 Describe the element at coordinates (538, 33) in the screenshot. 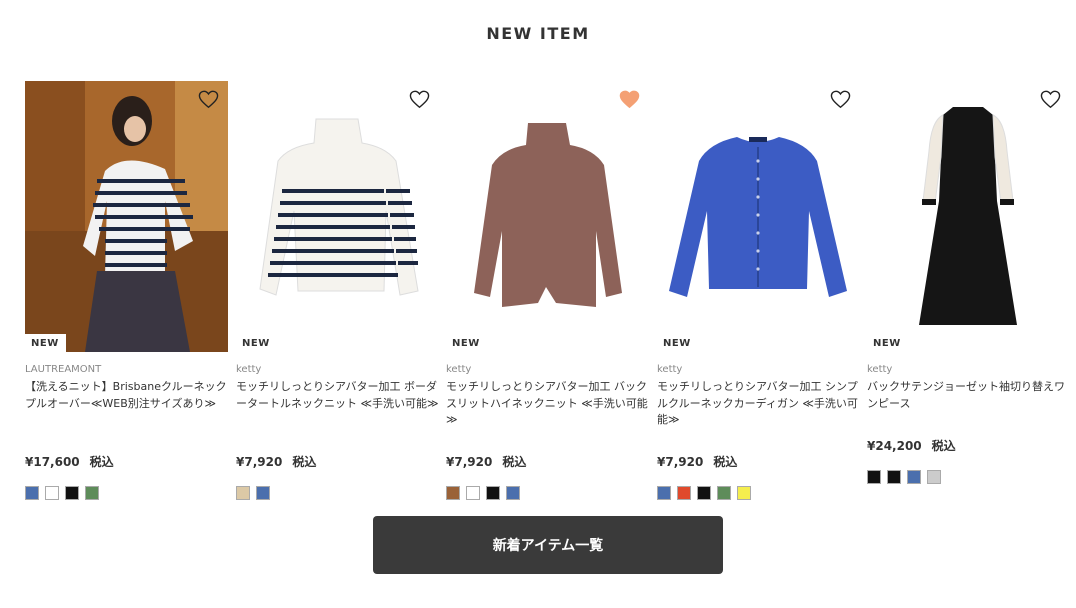

I see `section-title: NEW ITEM` at that location.